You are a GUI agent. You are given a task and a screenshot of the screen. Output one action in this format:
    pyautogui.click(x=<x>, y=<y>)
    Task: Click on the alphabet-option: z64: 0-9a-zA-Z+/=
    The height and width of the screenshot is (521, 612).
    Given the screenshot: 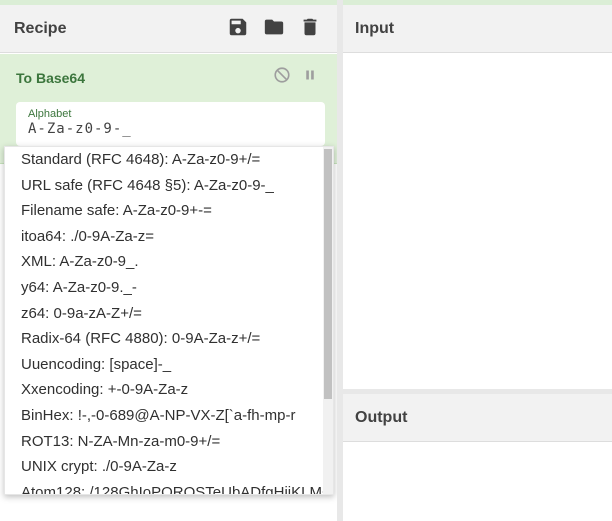 What is the action you would take?
    pyautogui.click(x=165, y=314)
    